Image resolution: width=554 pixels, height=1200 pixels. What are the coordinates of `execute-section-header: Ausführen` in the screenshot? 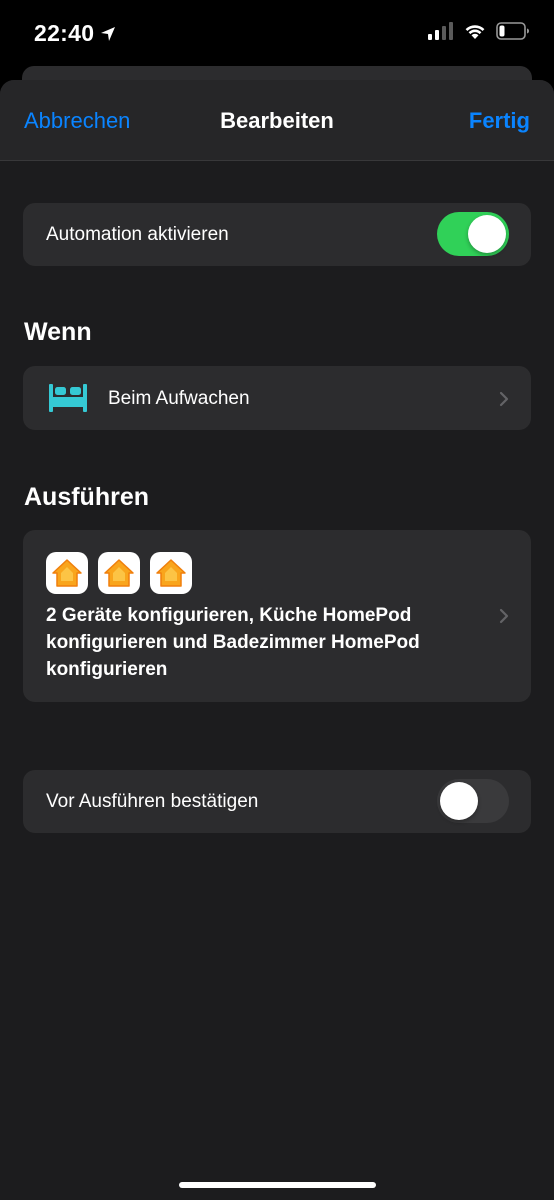 It's located at (86, 497).